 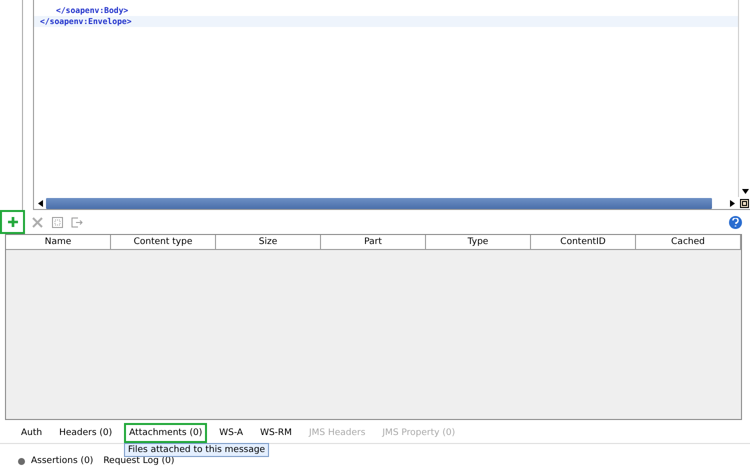 I want to click on tab: WS-A, so click(x=231, y=432).